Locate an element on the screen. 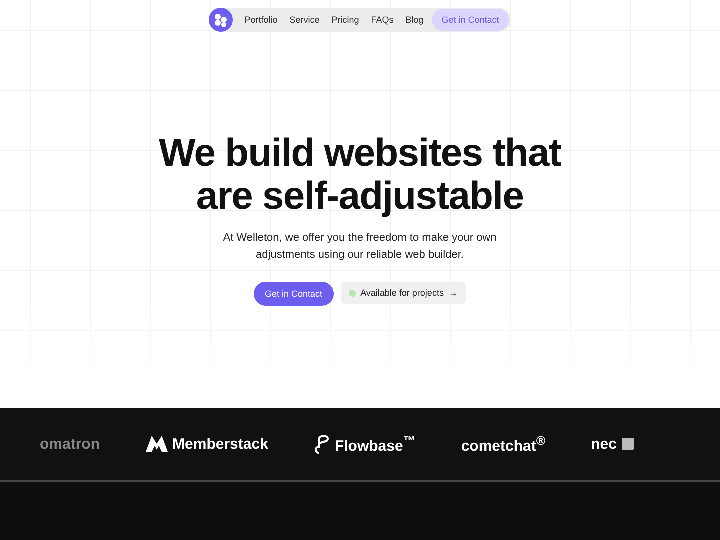 Image resolution: width=720 pixels, height=540 pixels. nav-link: Service is located at coordinates (305, 20).